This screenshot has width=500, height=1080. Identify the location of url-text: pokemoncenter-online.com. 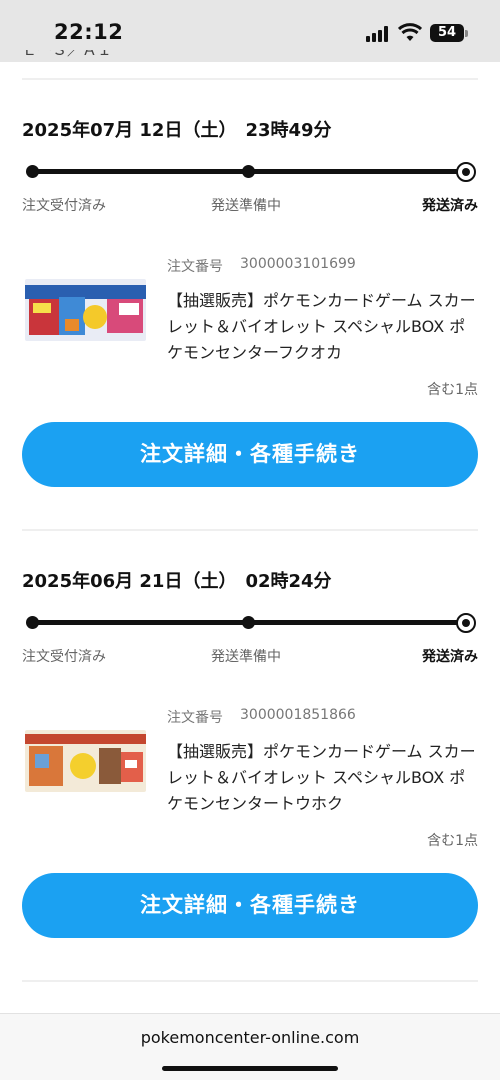
(250, 1037).